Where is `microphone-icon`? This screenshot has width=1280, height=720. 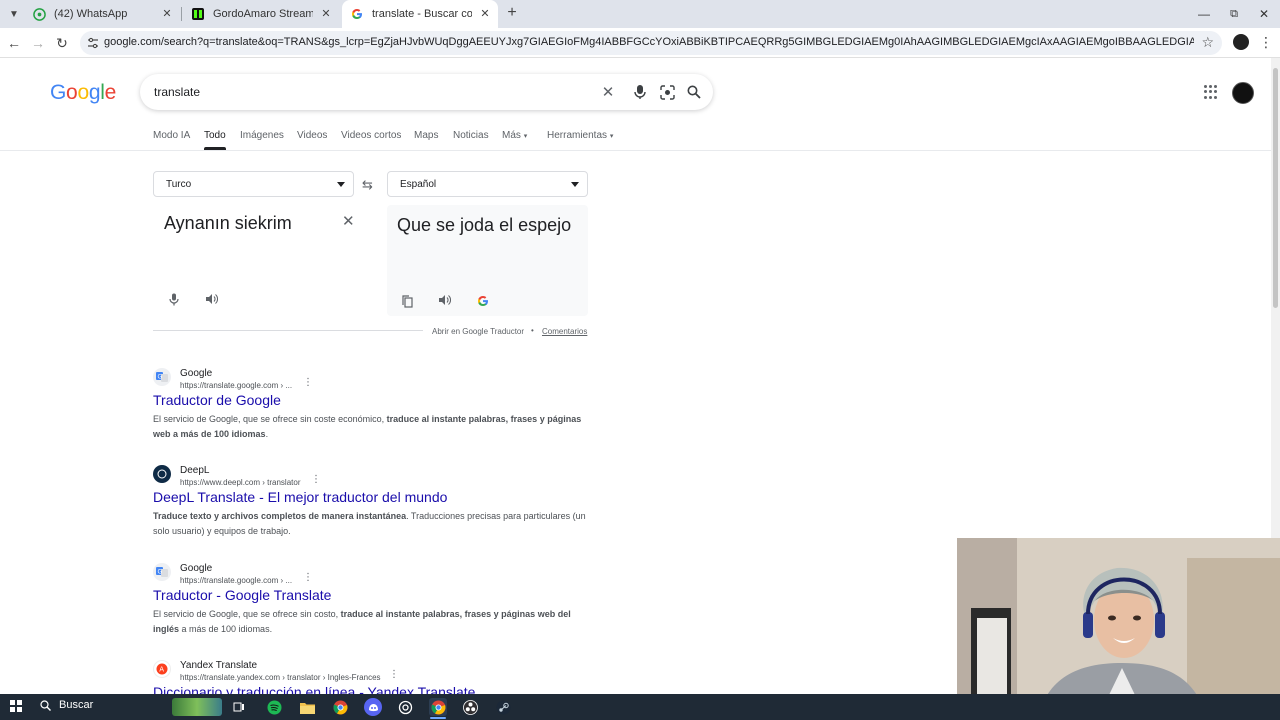
microphone-icon is located at coordinates (174, 299).